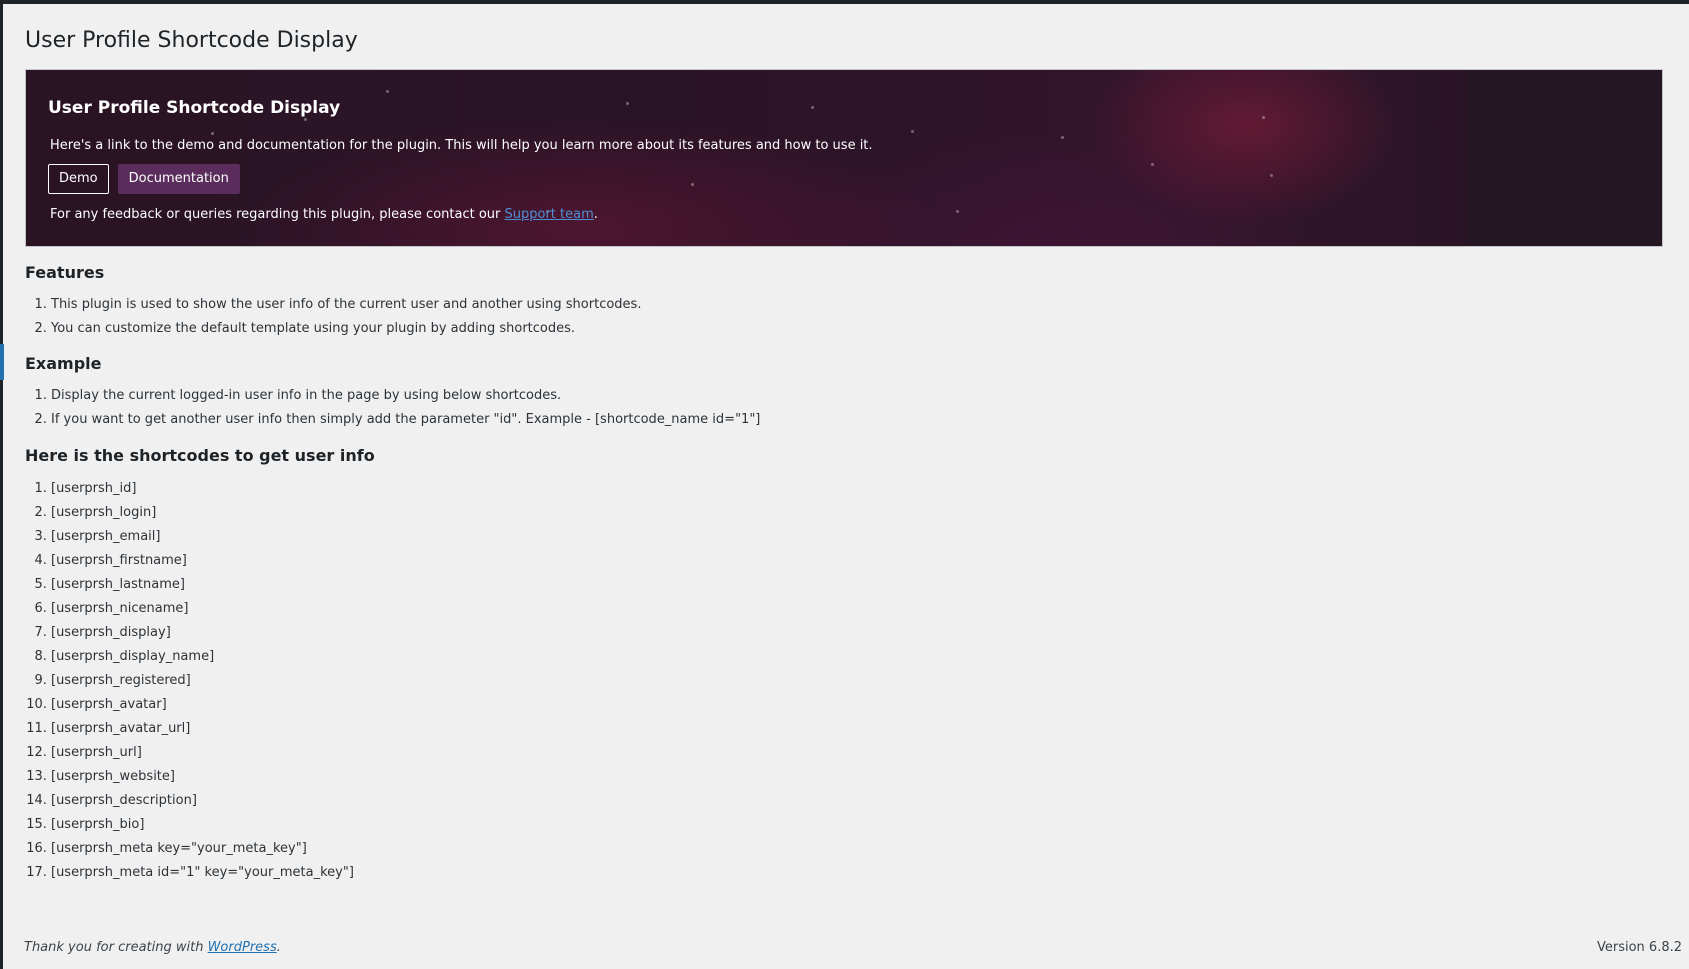  Describe the element at coordinates (857, 849) in the screenshot. I see `shortcode-list-item: [userprsh_meta key="your_meta_key"]` at that location.